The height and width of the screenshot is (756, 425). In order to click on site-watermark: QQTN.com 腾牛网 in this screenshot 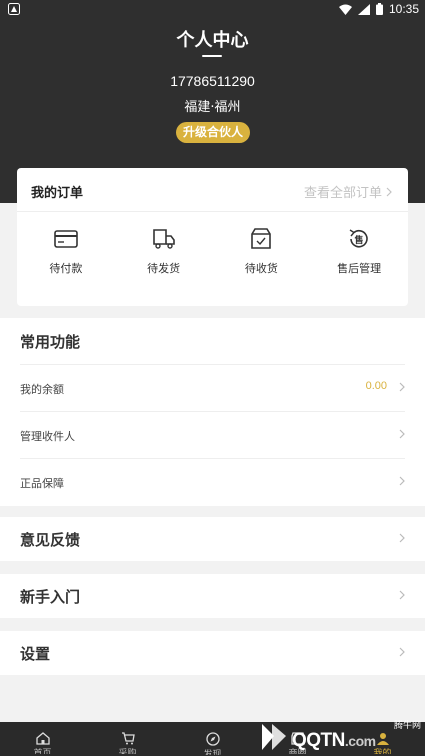, I will do `click(341, 736)`.